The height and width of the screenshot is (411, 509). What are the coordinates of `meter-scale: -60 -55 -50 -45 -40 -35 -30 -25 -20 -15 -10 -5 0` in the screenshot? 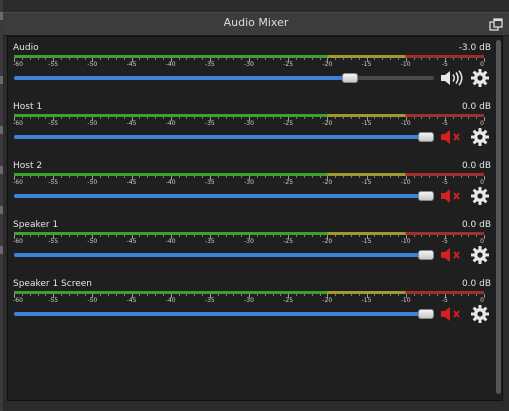 It's located at (248, 65).